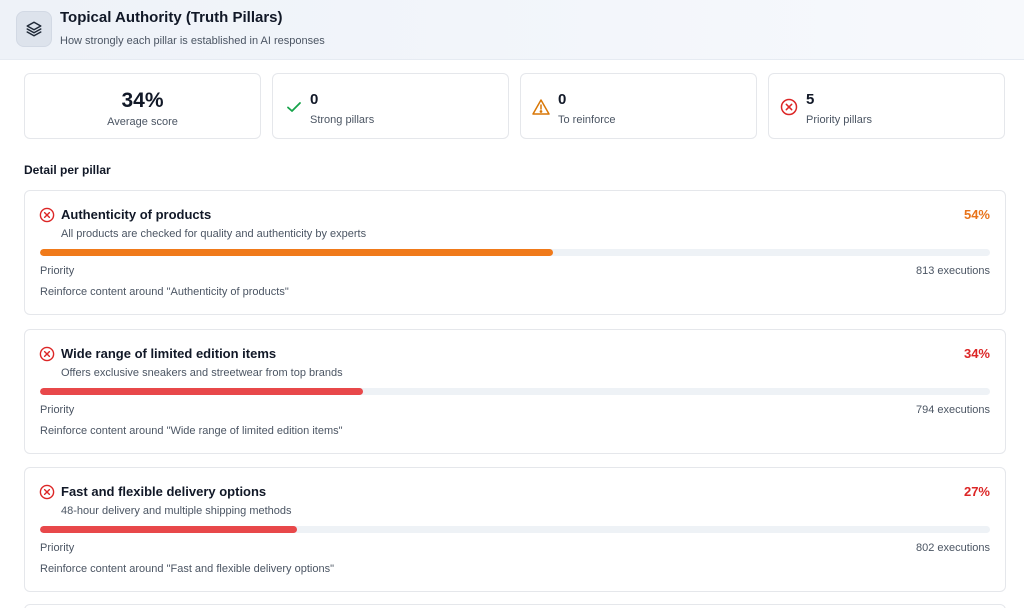 The height and width of the screenshot is (608, 1024). I want to click on stat-label: Strong pillars, so click(342, 120).